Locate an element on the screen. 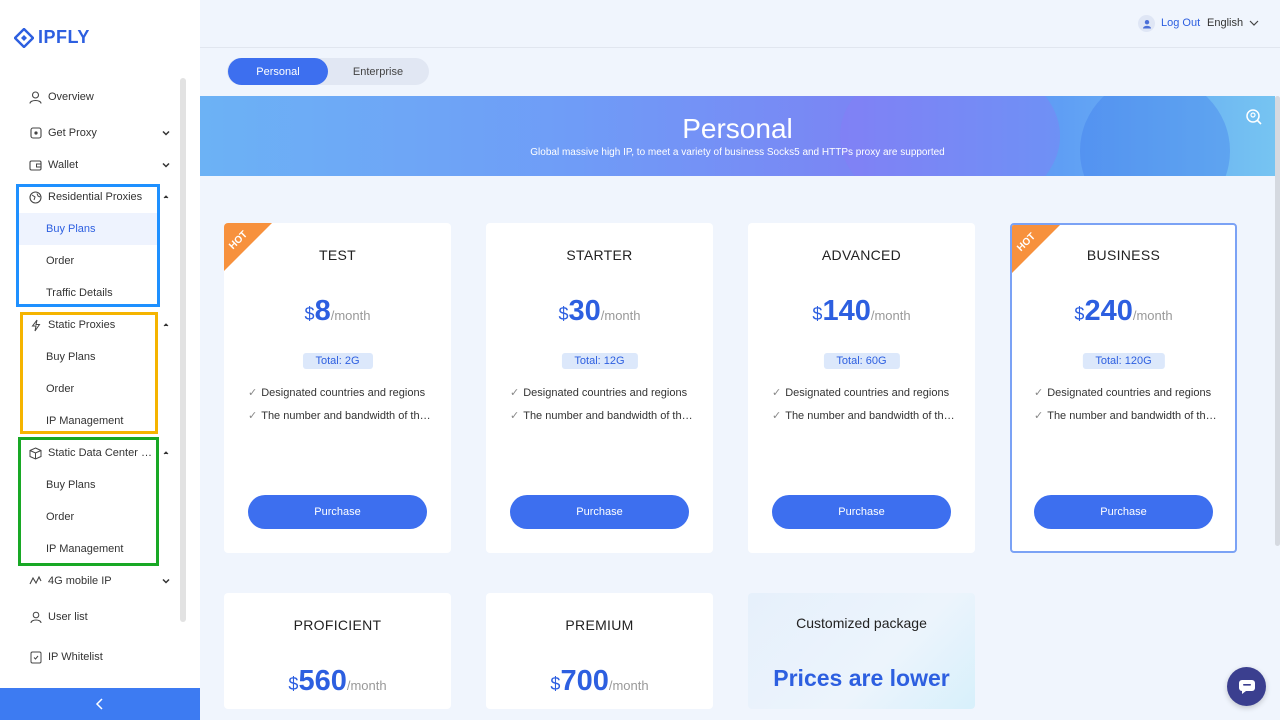 The width and height of the screenshot is (1280, 720). sidebar-item-ip-whitelist: IP Whitelist is located at coordinates (90, 657).